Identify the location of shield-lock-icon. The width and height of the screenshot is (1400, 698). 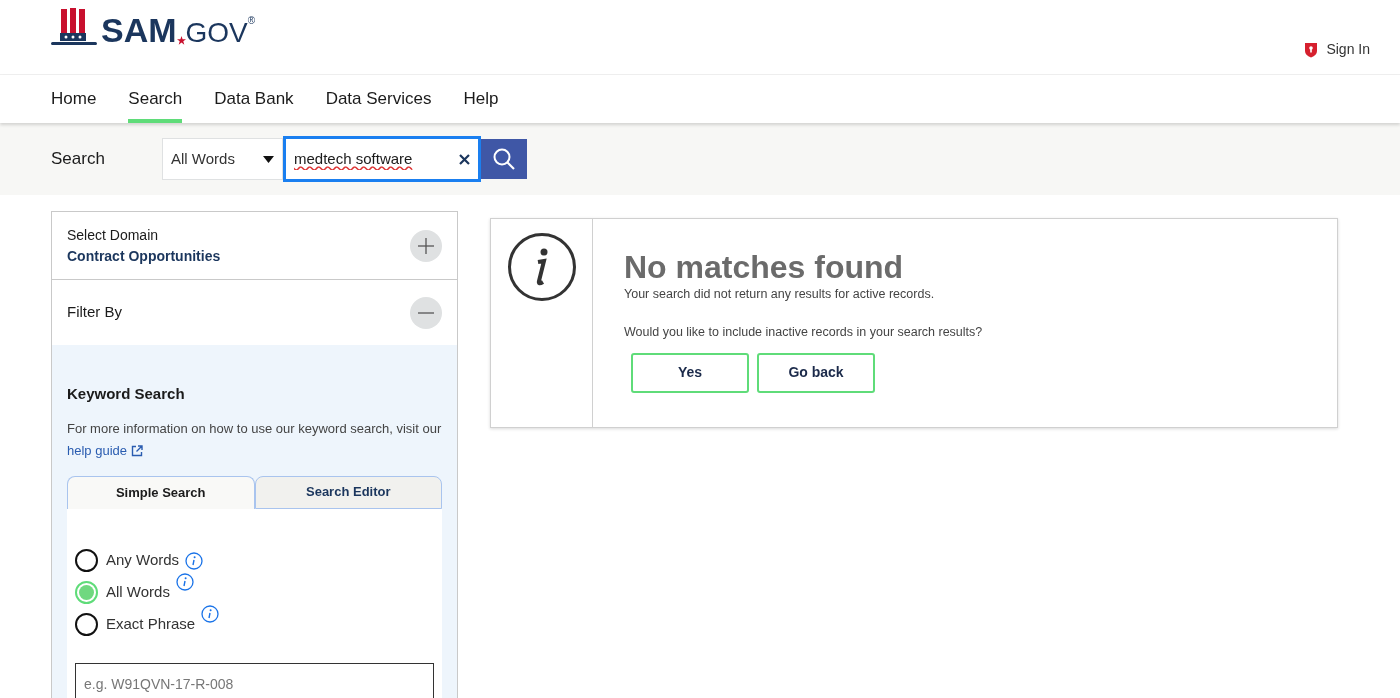
(1311, 49).